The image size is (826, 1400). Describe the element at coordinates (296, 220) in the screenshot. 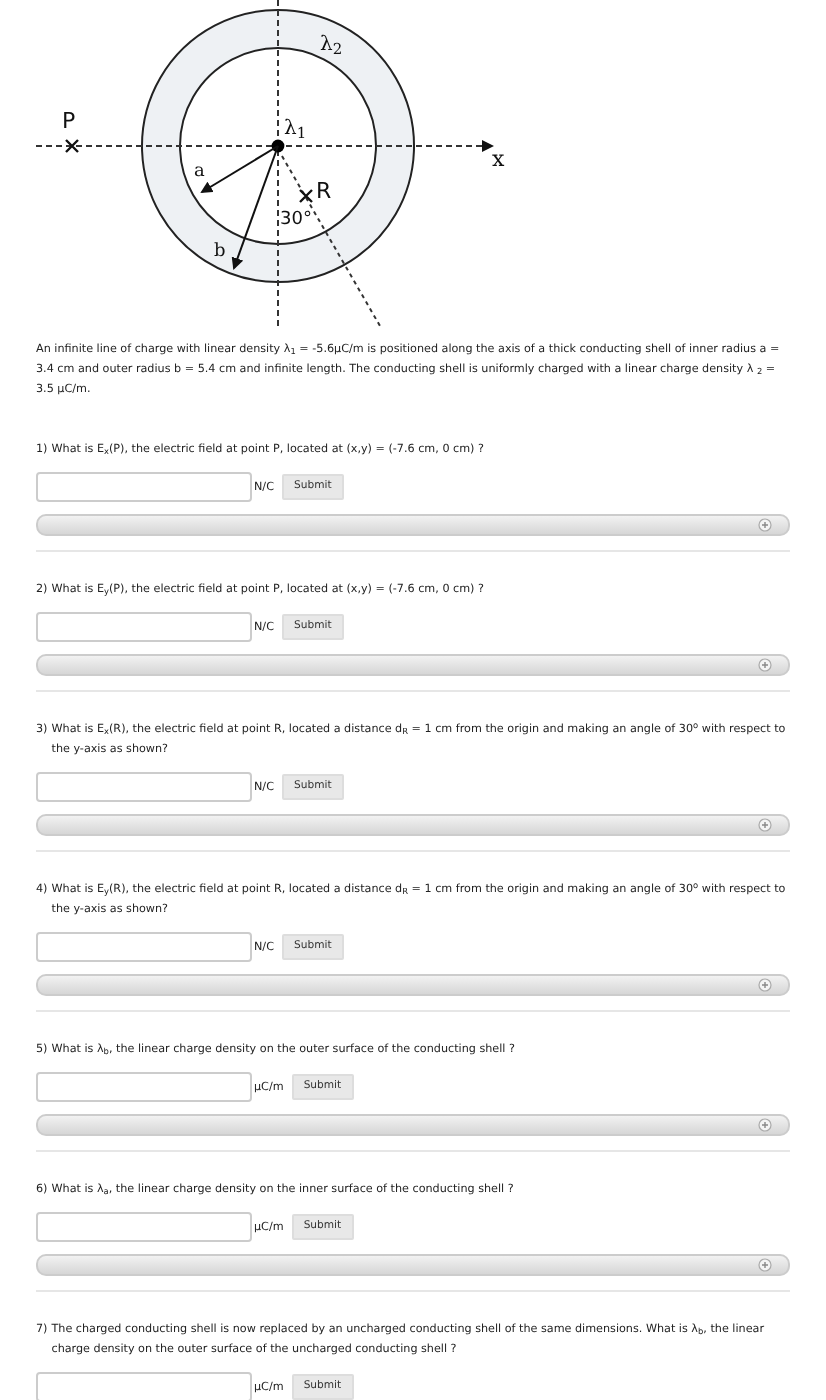

I see `diagram-label: 30°` at that location.